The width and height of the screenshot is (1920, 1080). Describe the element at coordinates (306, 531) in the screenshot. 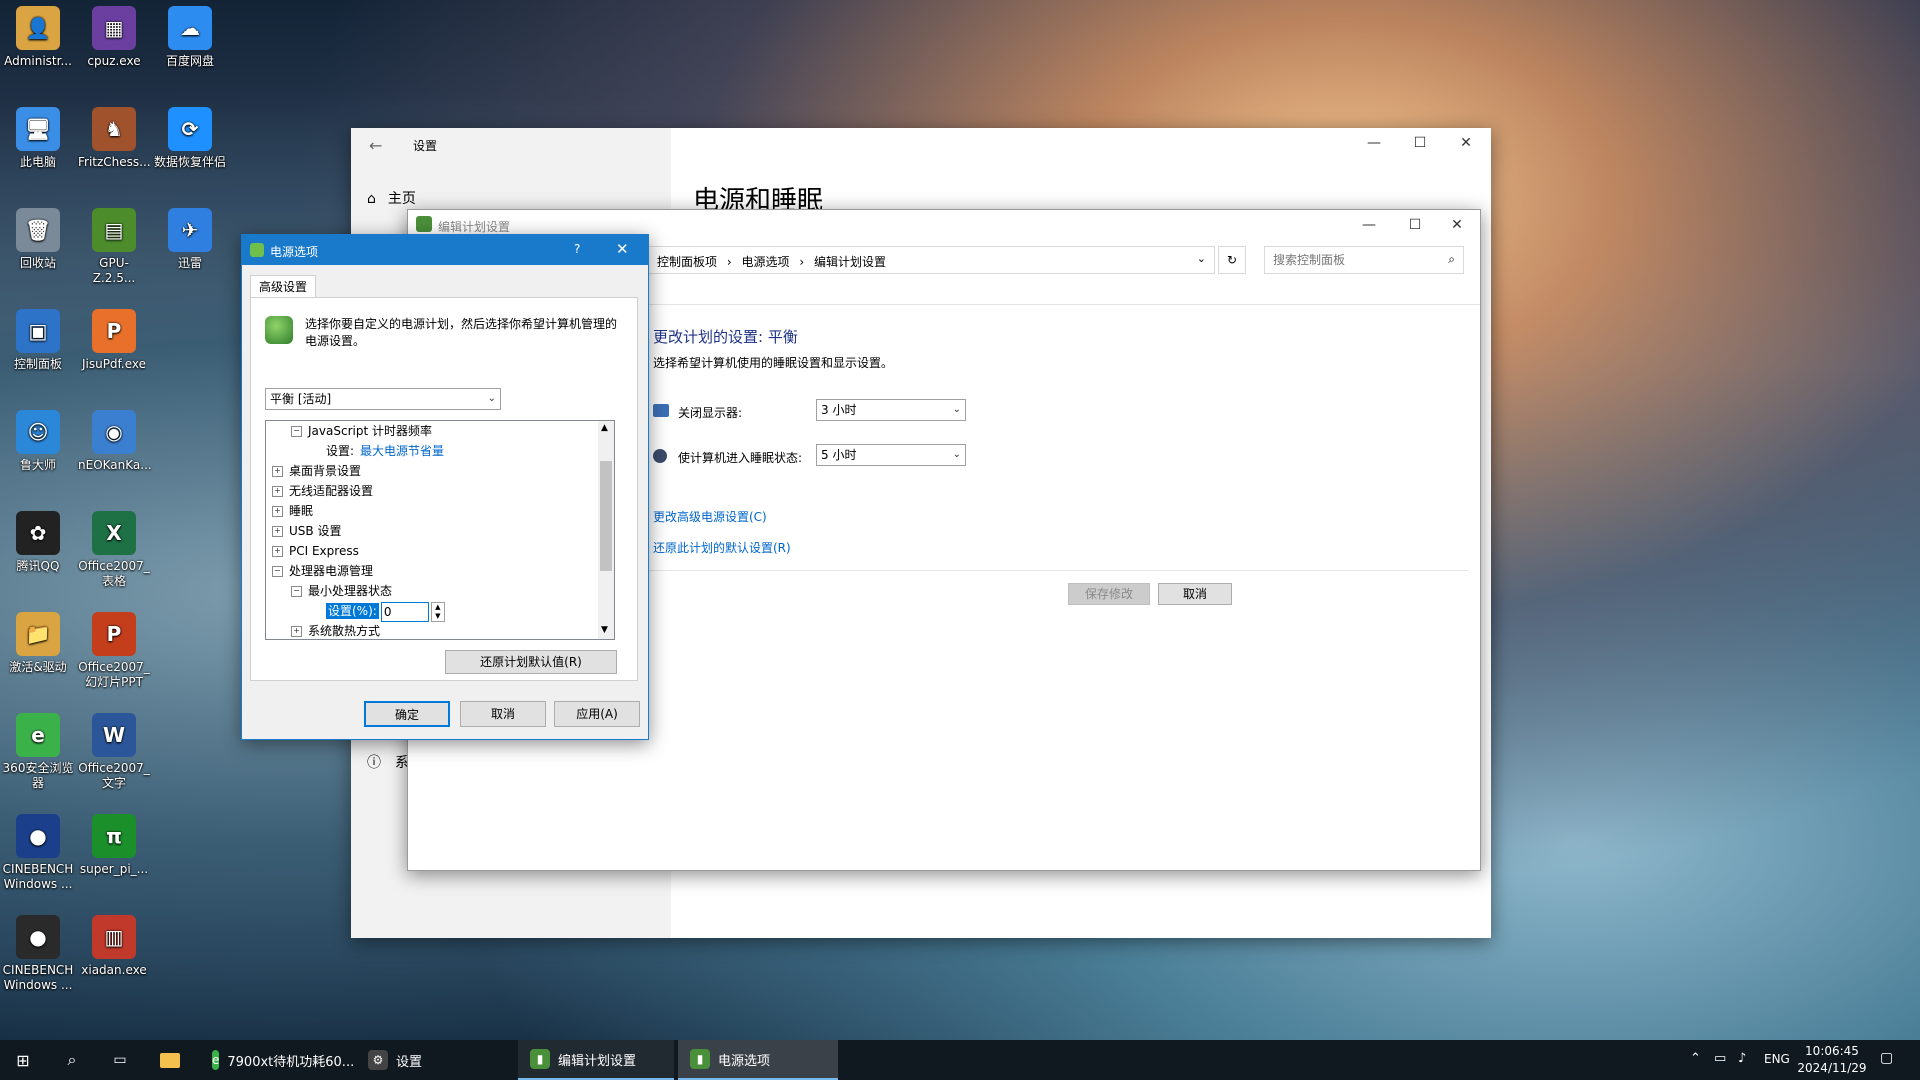

I see `tree-row: + USB 设置` at that location.